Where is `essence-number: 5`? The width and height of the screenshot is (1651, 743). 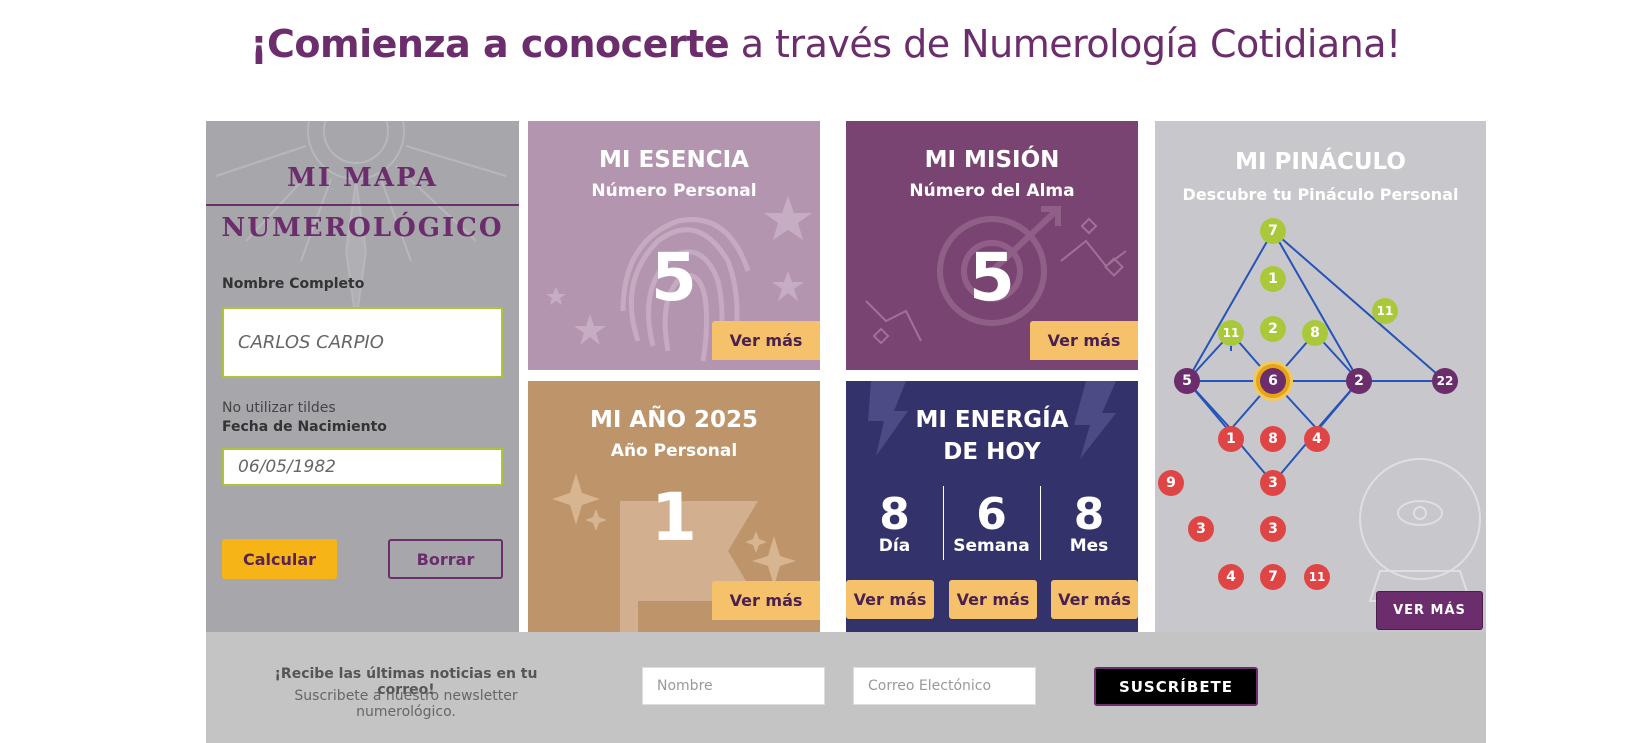
essence-number: 5 is located at coordinates (674, 277).